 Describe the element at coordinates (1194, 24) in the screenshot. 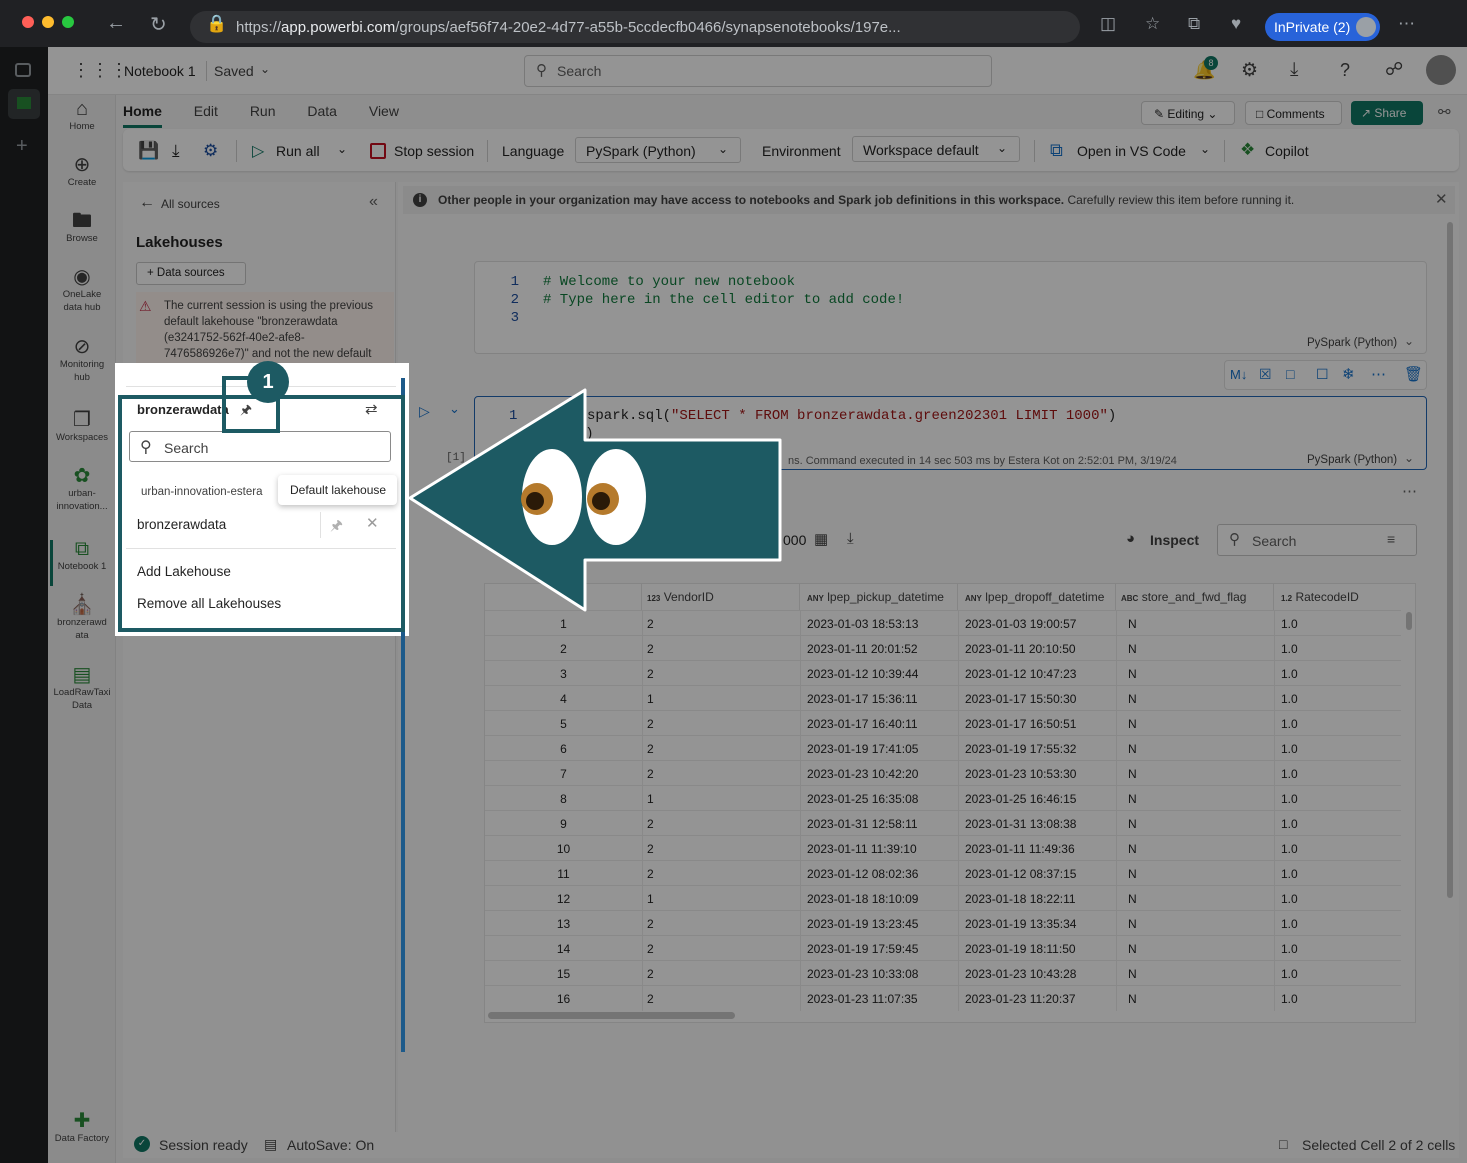

I see `collections-icon: ⧉` at that location.